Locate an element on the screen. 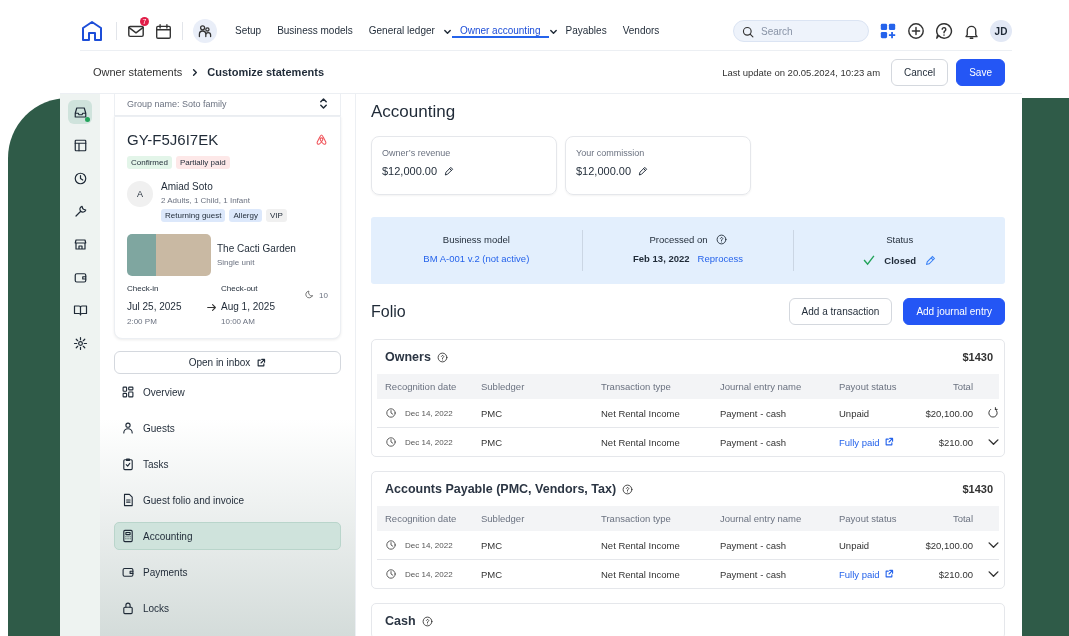 This screenshot has width=1069, height=636. guest-tag: Allergy is located at coordinates (245, 215).